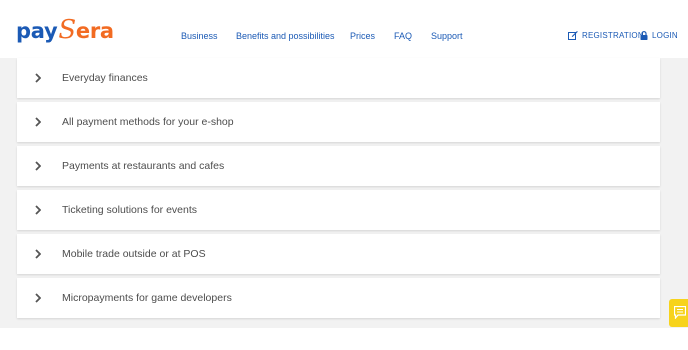 The height and width of the screenshot is (350, 688). What do you see at coordinates (338, 78) in the screenshot?
I see `accordion-item-everyday-finances: Everyday finances` at bounding box center [338, 78].